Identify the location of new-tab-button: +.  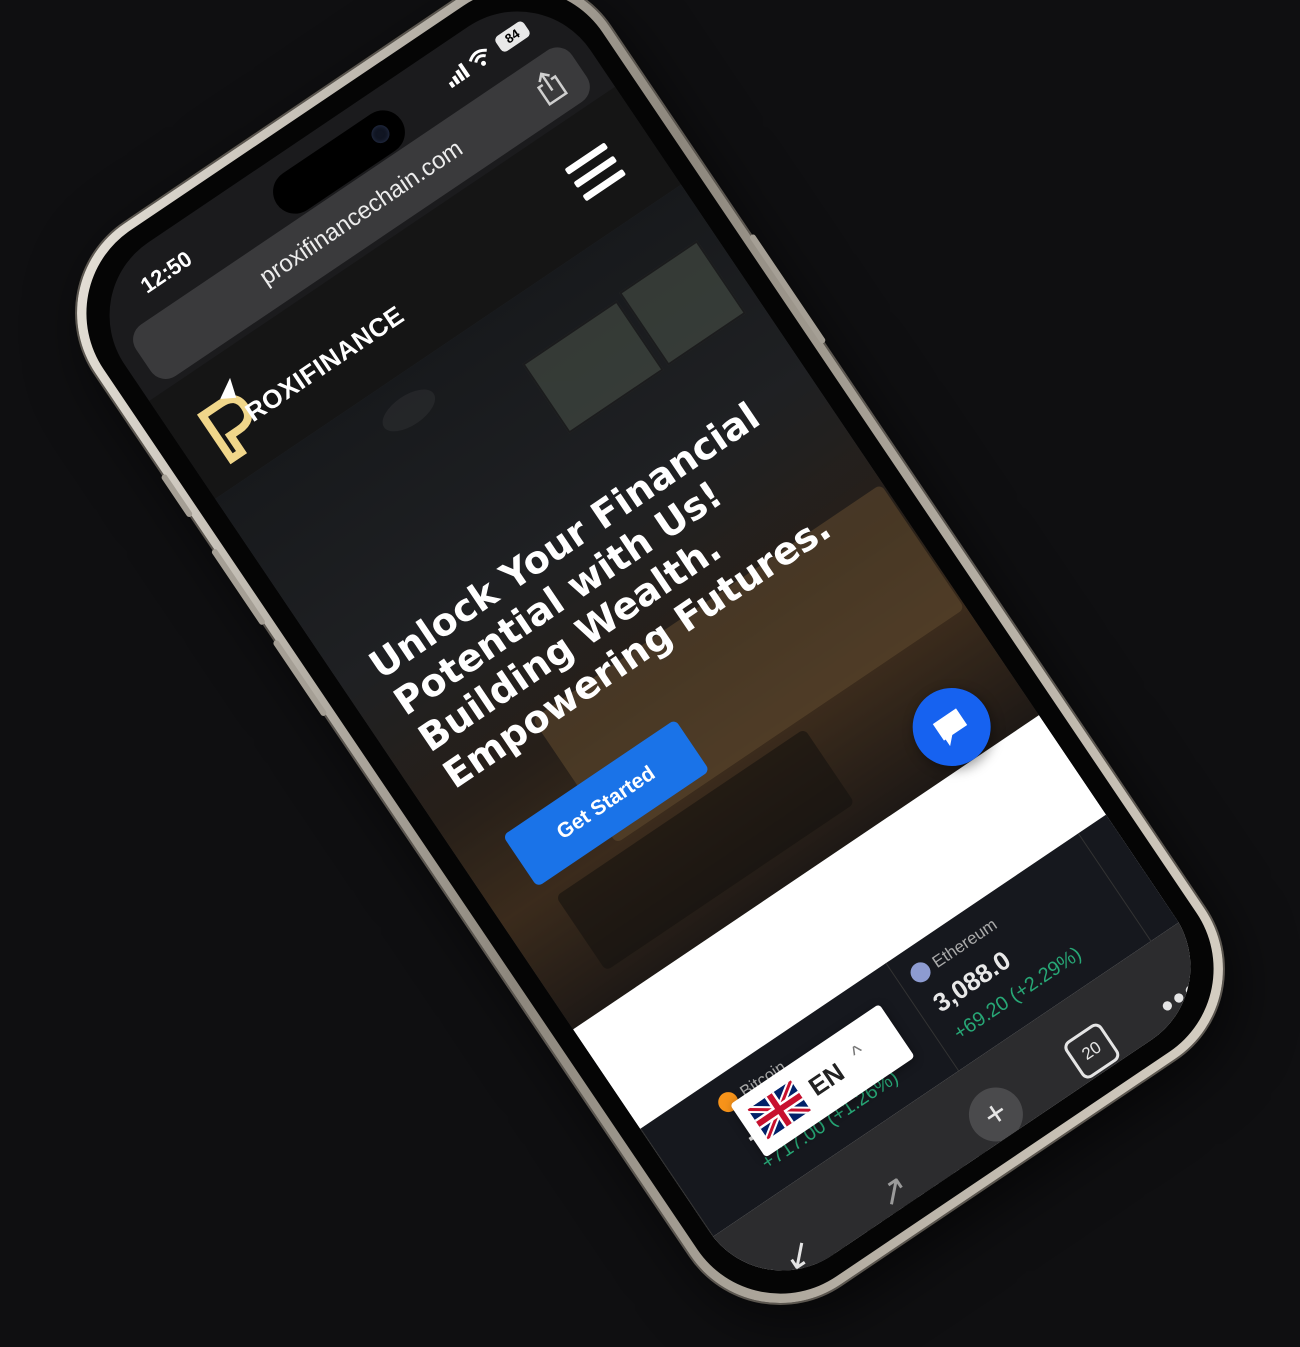
(996, 1114).